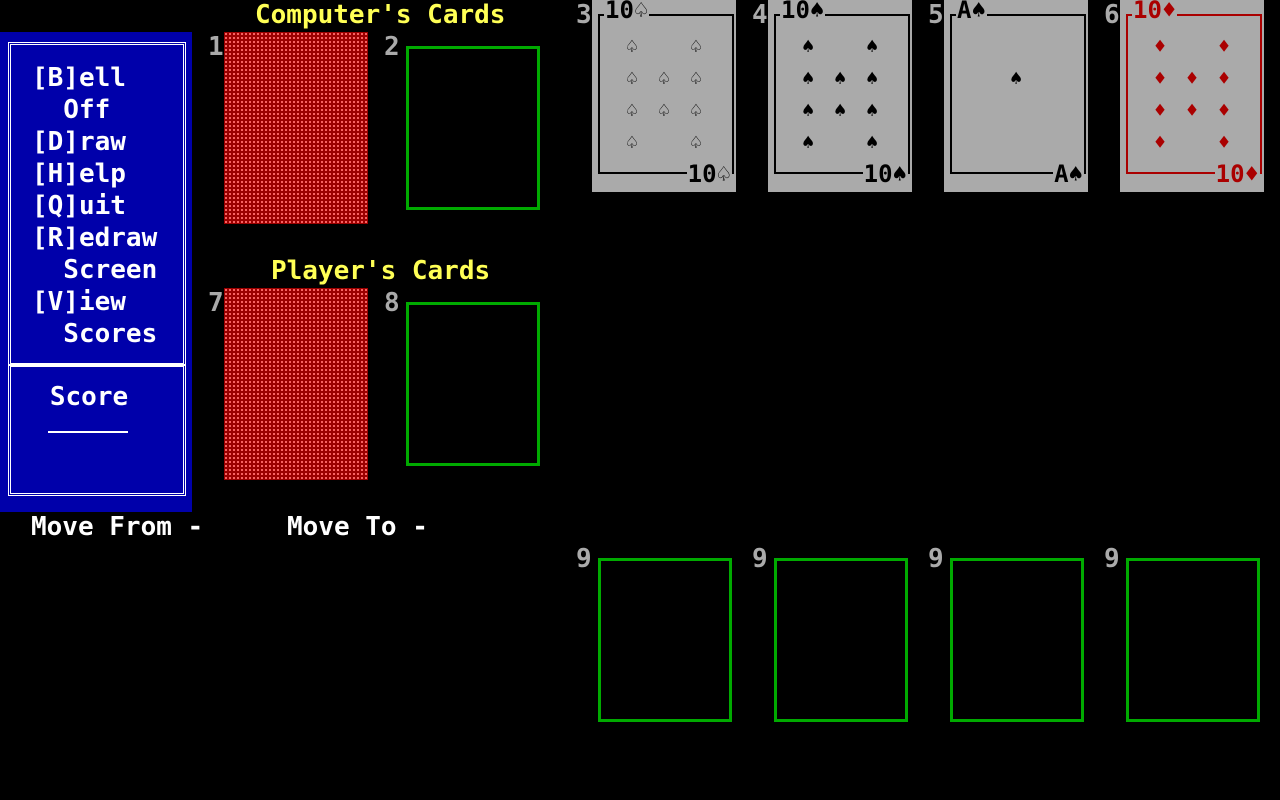 The width and height of the screenshot is (1280, 800). I want to click on menu-item-redraw-screen: Screen, so click(94, 270).